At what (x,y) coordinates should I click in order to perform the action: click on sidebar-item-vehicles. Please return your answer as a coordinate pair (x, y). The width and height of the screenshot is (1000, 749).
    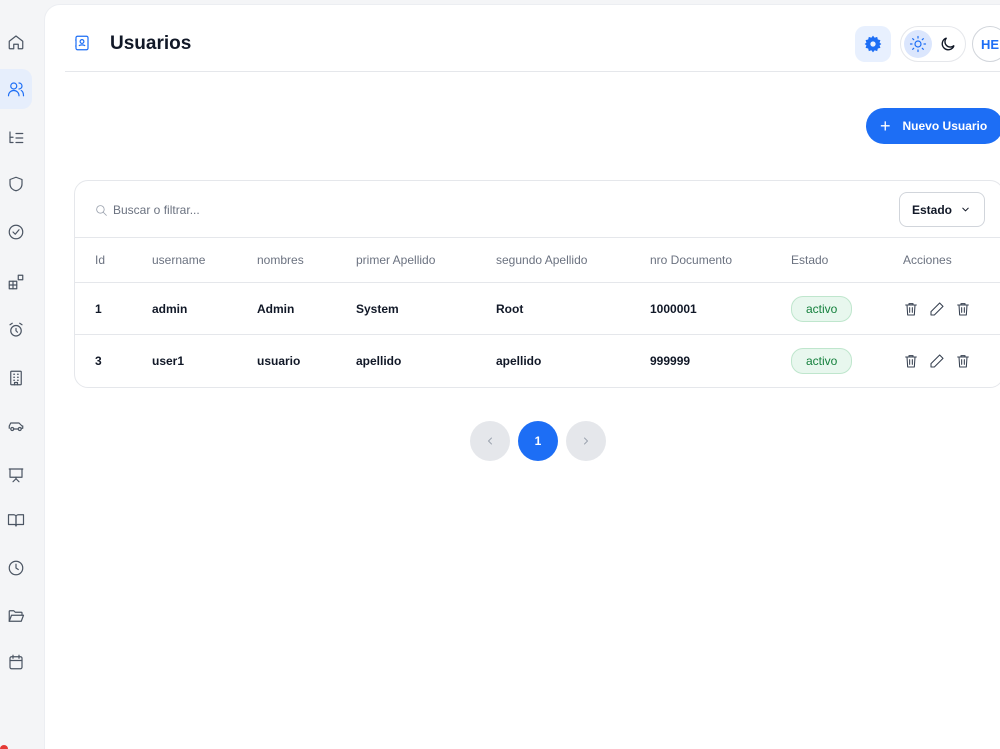
    Looking at the image, I should click on (16, 426).